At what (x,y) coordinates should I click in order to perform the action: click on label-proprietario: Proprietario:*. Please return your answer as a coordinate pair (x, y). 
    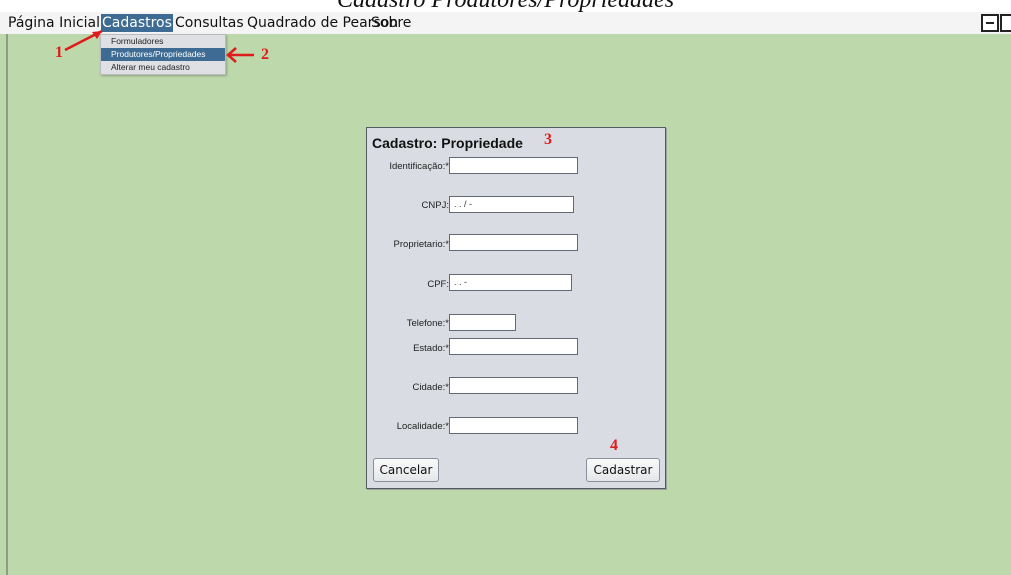
    Looking at the image, I should click on (421, 244).